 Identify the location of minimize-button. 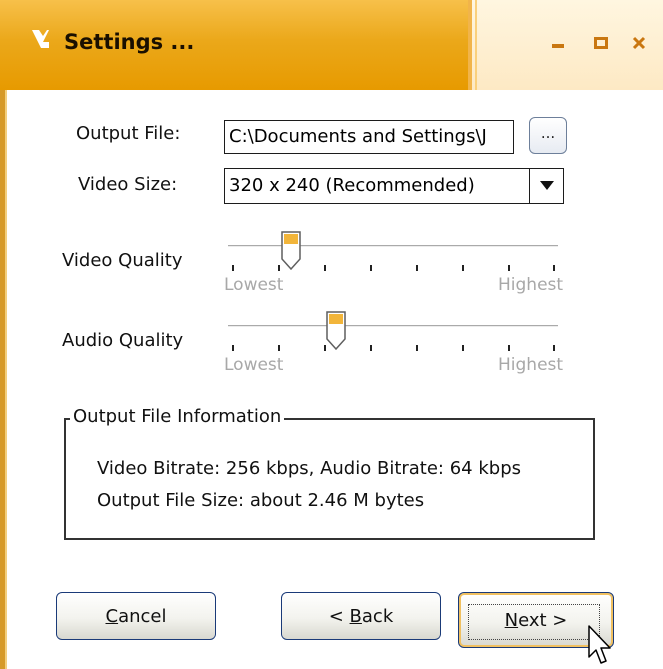
(558, 43).